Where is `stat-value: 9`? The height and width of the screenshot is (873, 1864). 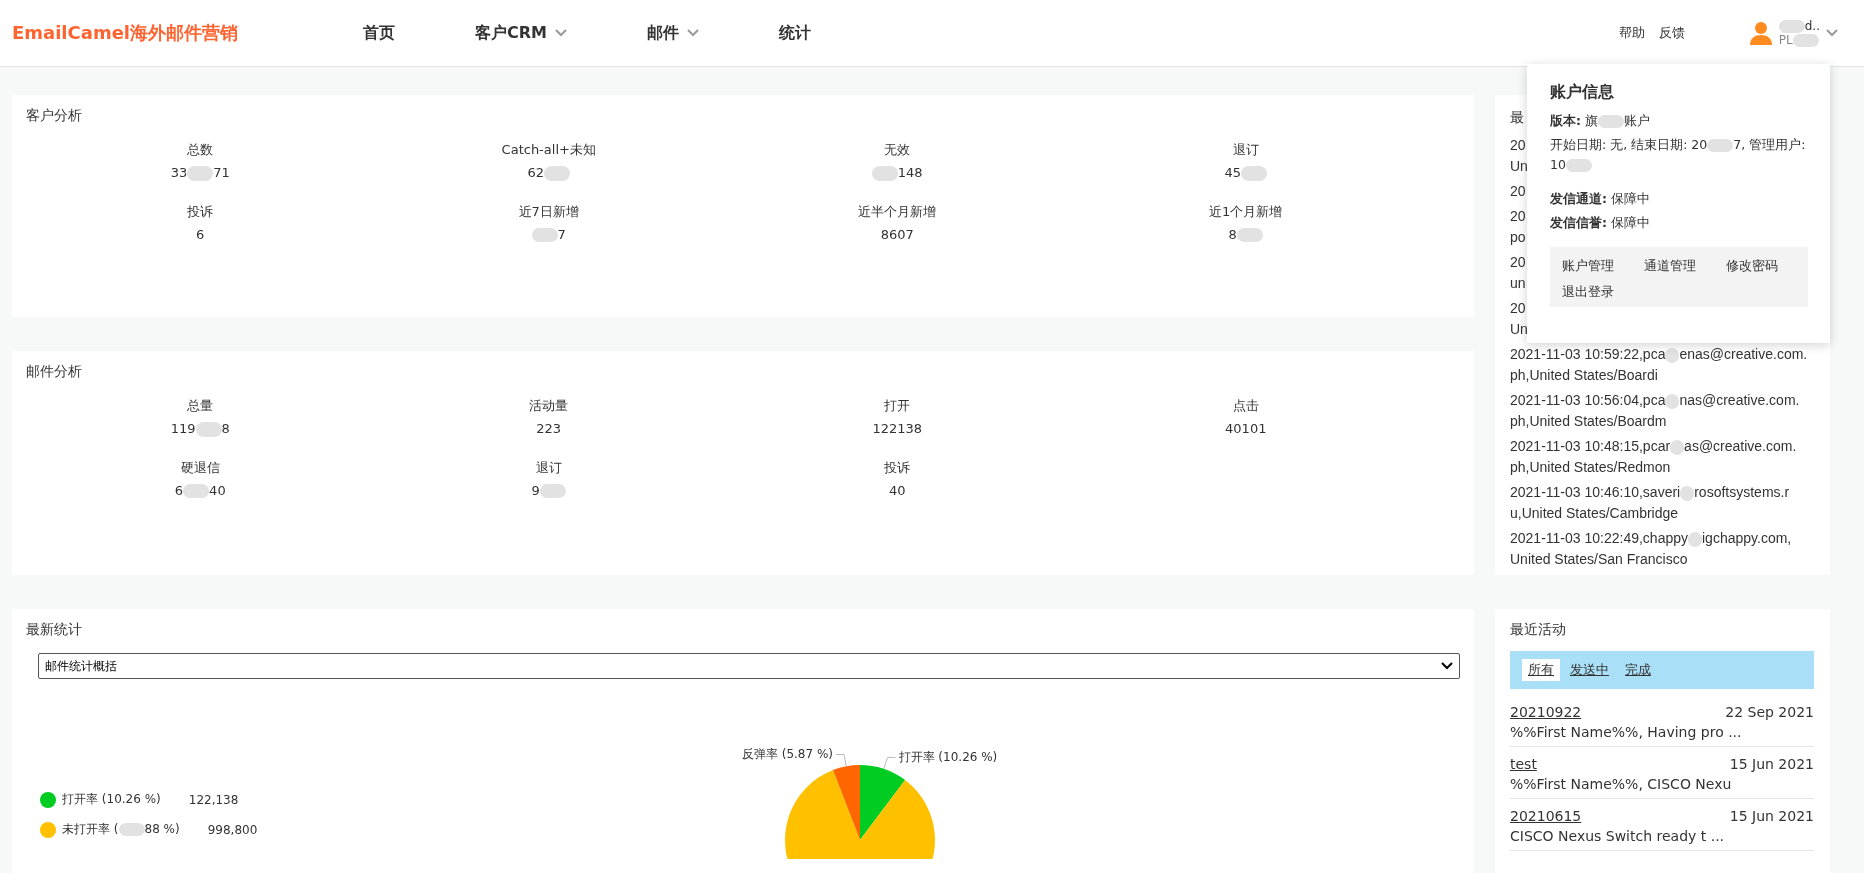 stat-value: 9 is located at coordinates (548, 490).